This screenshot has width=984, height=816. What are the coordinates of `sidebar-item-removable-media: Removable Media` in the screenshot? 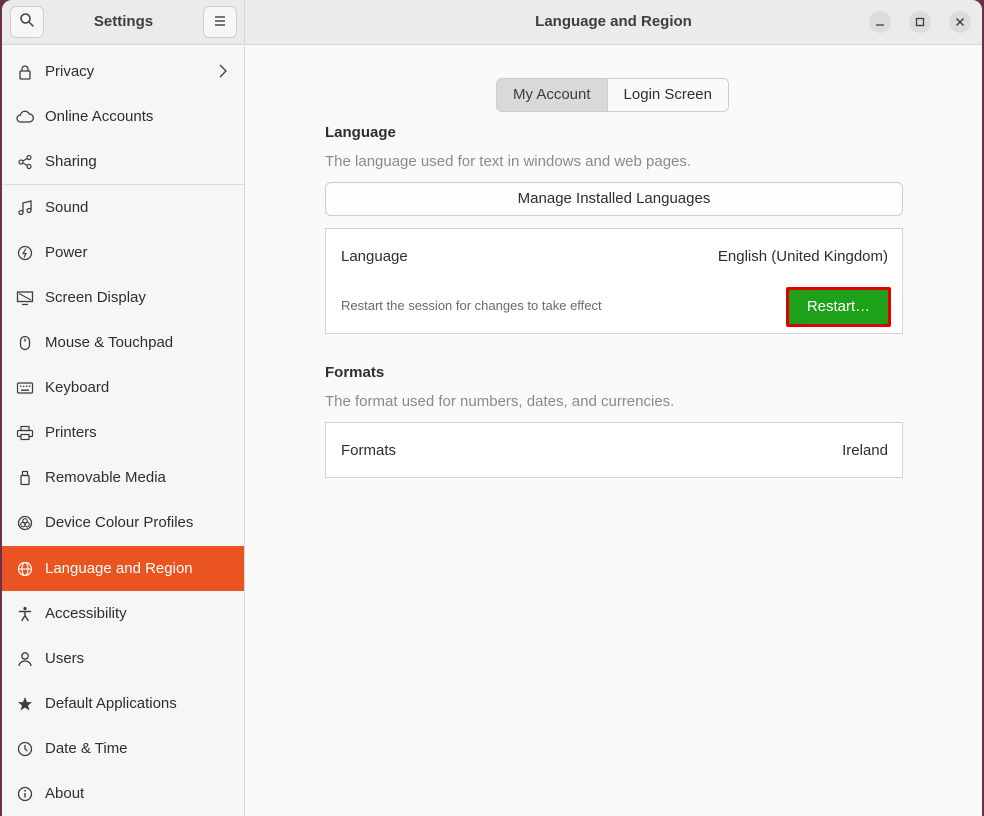 It's located at (123, 477).